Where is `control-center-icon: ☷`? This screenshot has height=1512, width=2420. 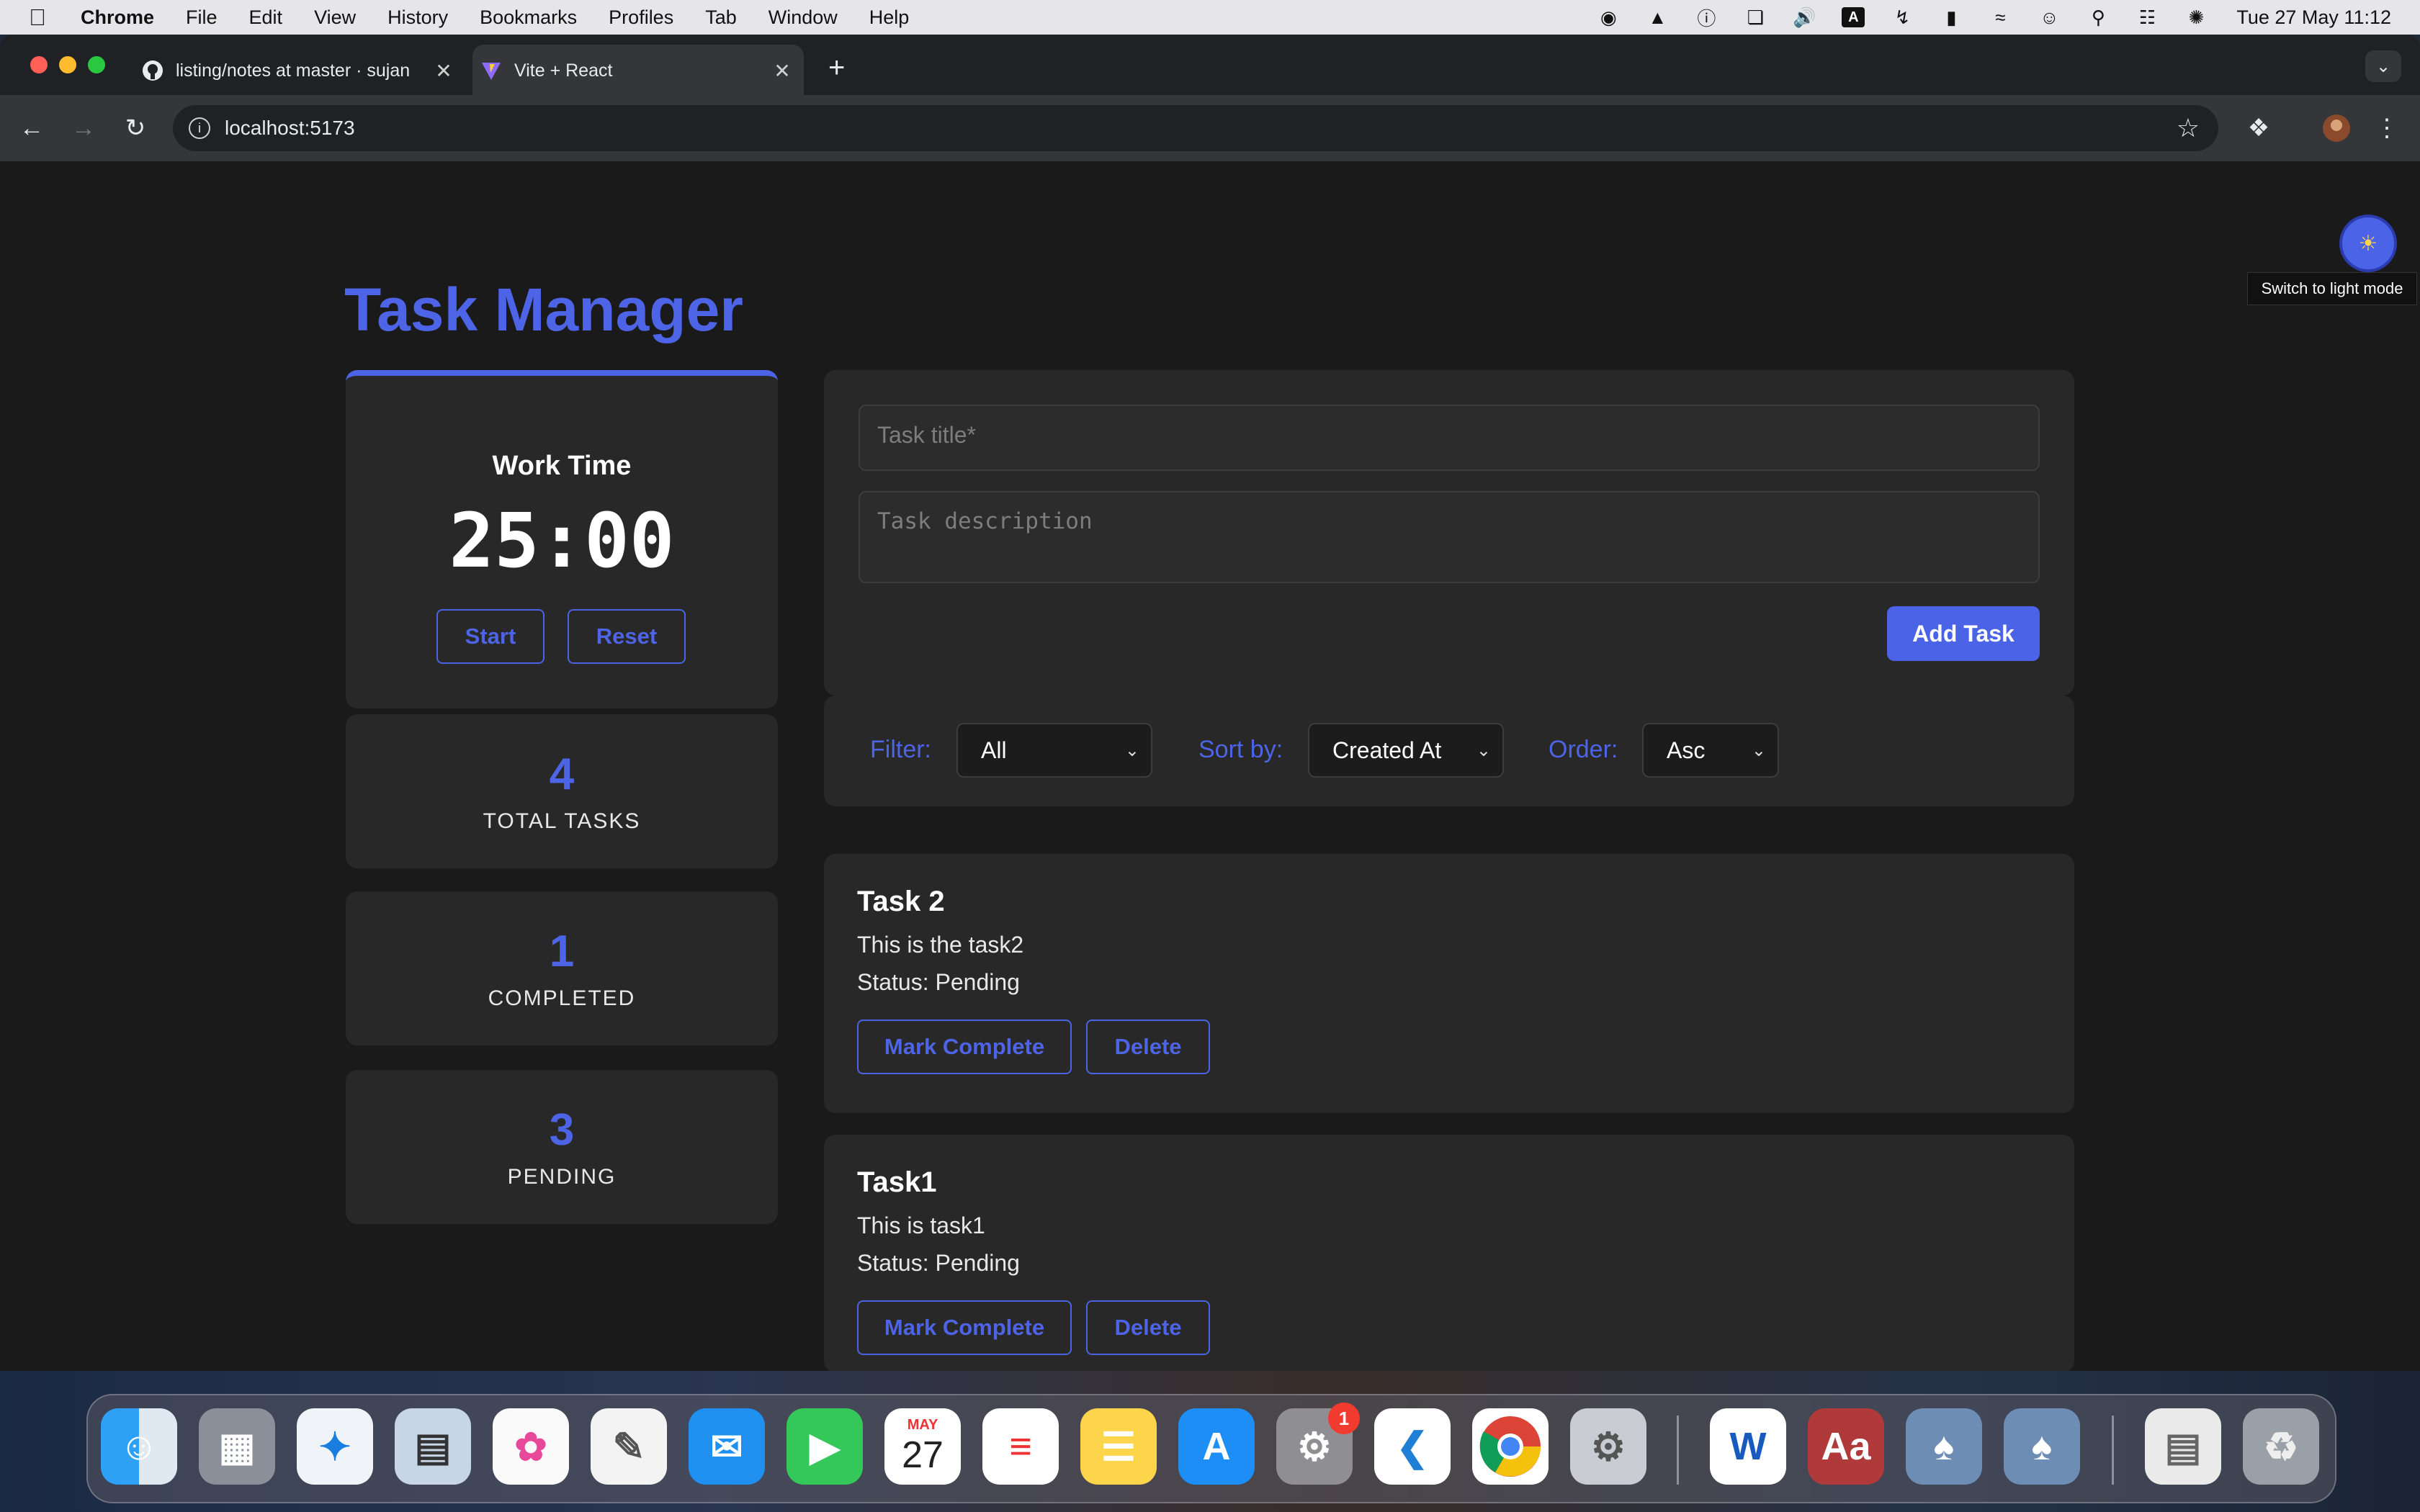
control-center-icon: ☷ is located at coordinates (2147, 17).